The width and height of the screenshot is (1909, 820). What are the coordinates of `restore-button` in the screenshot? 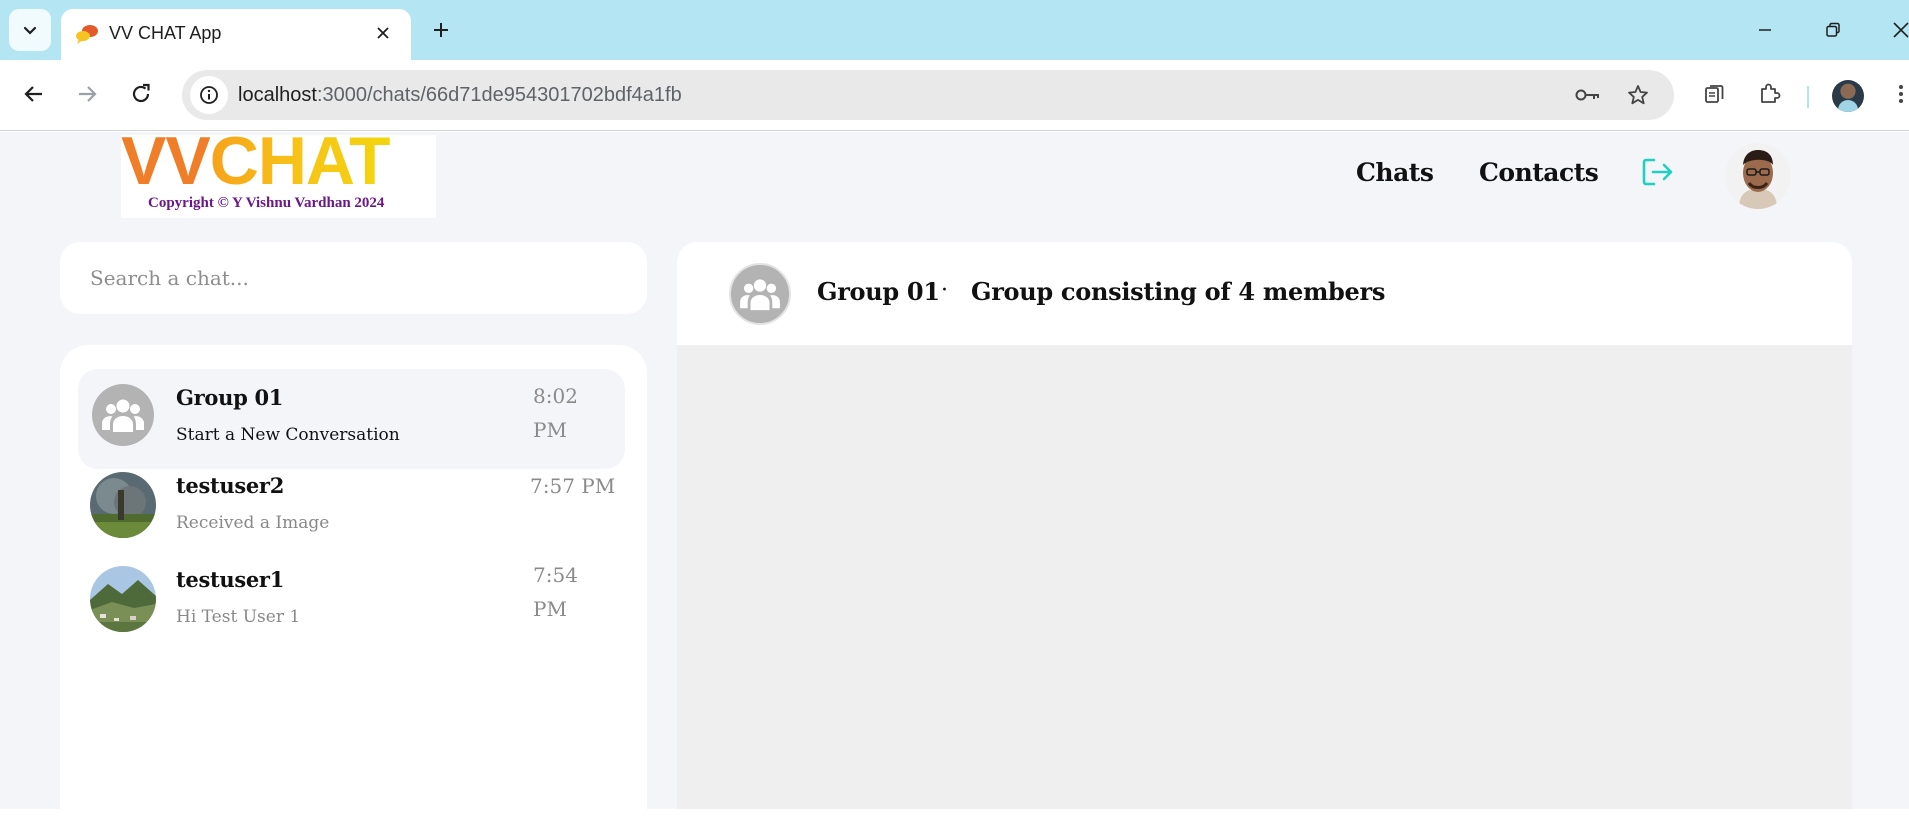 It's located at (1833, 30).